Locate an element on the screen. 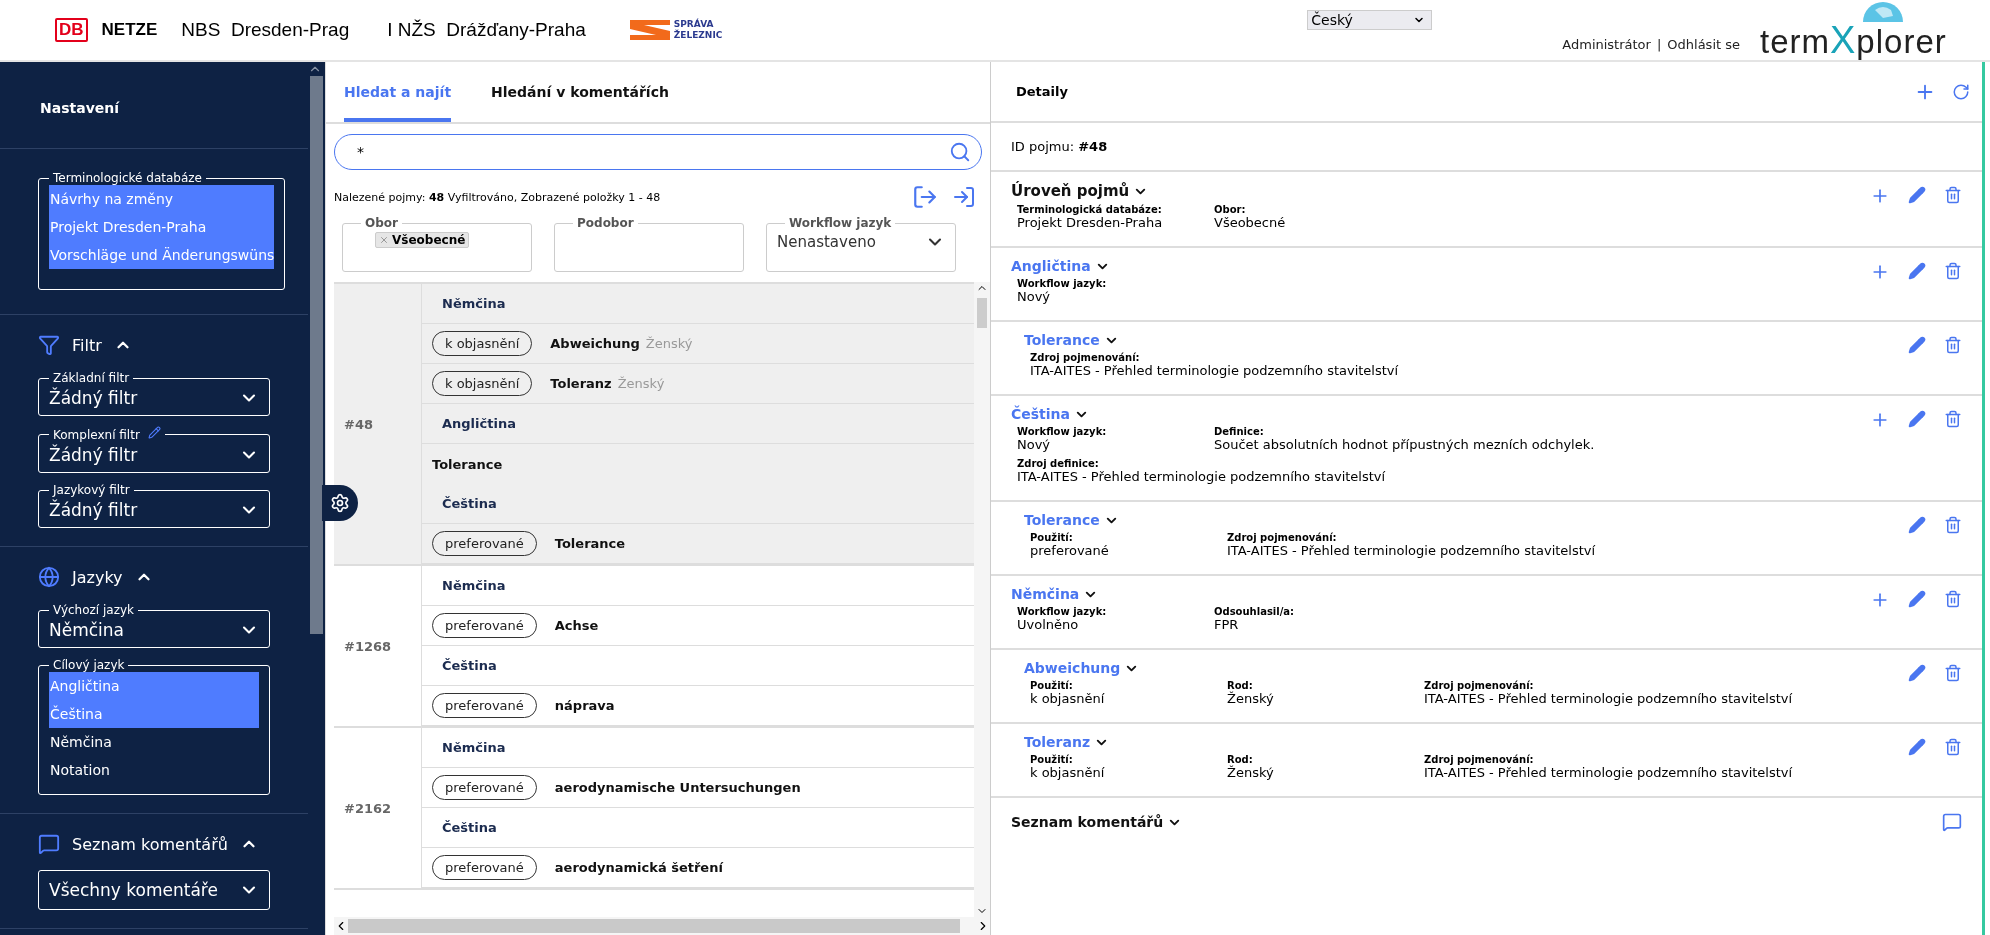 The height and width of the screenshot is (935, 1990). language-select: Český is located at coordinates (1370, 20).